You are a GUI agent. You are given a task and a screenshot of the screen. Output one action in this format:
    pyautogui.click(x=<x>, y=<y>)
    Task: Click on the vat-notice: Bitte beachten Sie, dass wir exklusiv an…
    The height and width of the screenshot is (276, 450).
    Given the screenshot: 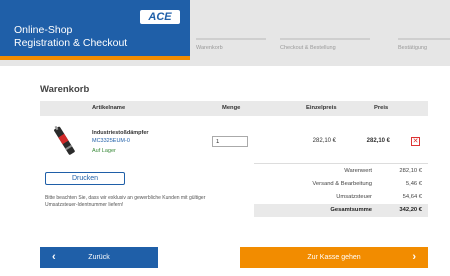 What is the action you would take?
    pyautogui.click(x=125, y=201)
    